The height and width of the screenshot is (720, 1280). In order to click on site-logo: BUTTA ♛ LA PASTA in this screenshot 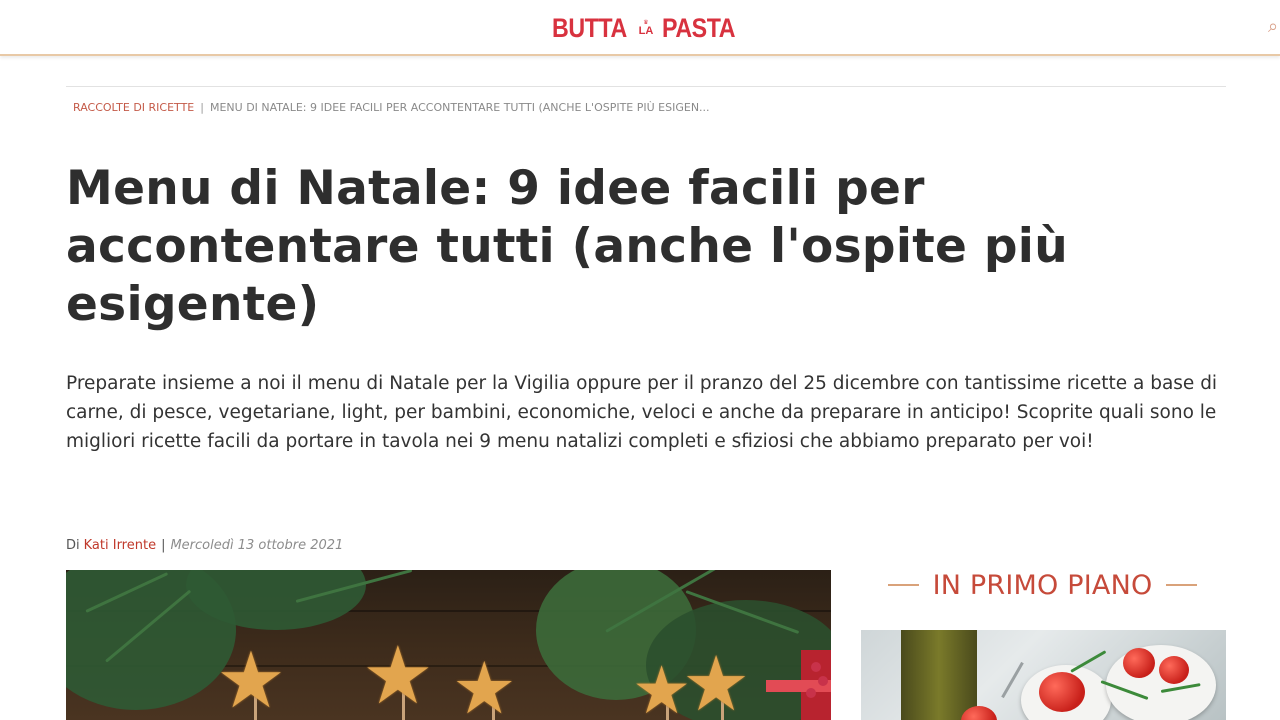, I will do `click(655, 28)`.